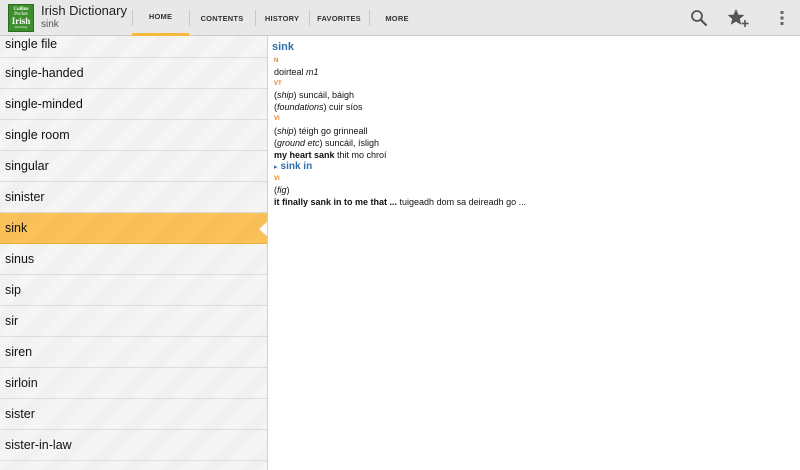 This screenshot has height=470, width=800. What do you see at coordinates (133, 166) in the screenshot?
I see `list-item: singular` at bounding box center [133, 166].